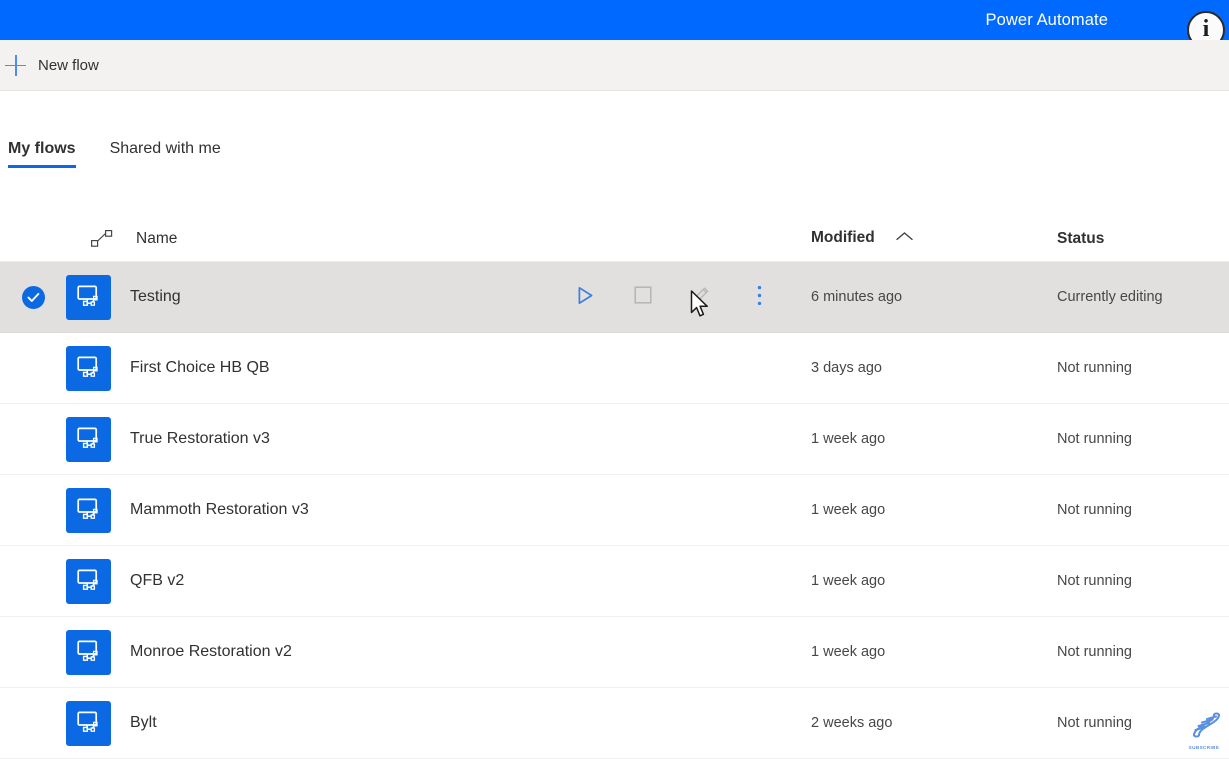  I want to click on flow-status: Currently editing, so click(1110, 297).